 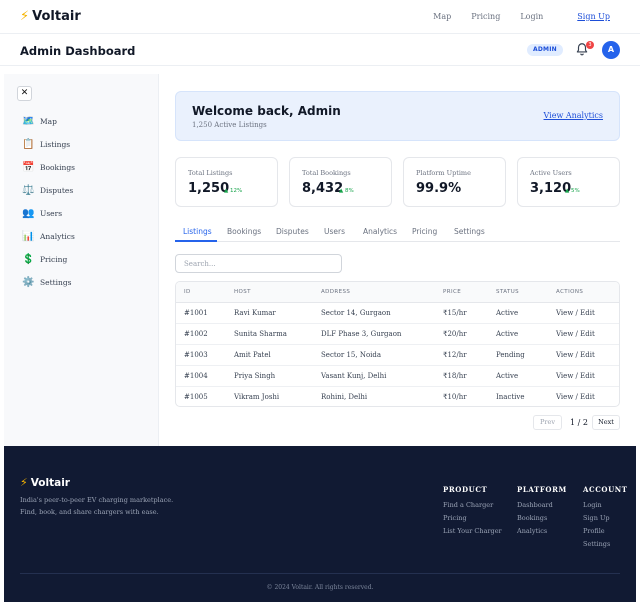 I want to click on cell-id: #1002, so click(x=196, y=334).